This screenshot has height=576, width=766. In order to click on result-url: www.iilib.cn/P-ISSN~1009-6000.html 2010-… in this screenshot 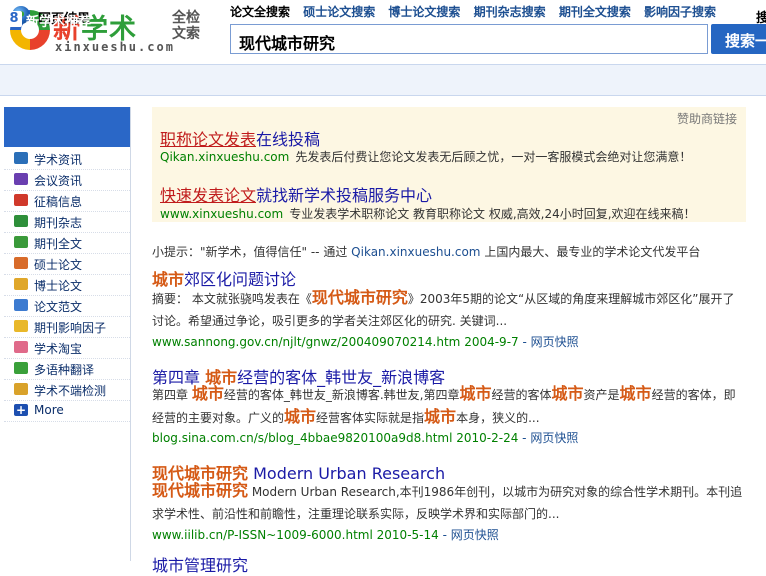, I will do `click(325, 534)`.